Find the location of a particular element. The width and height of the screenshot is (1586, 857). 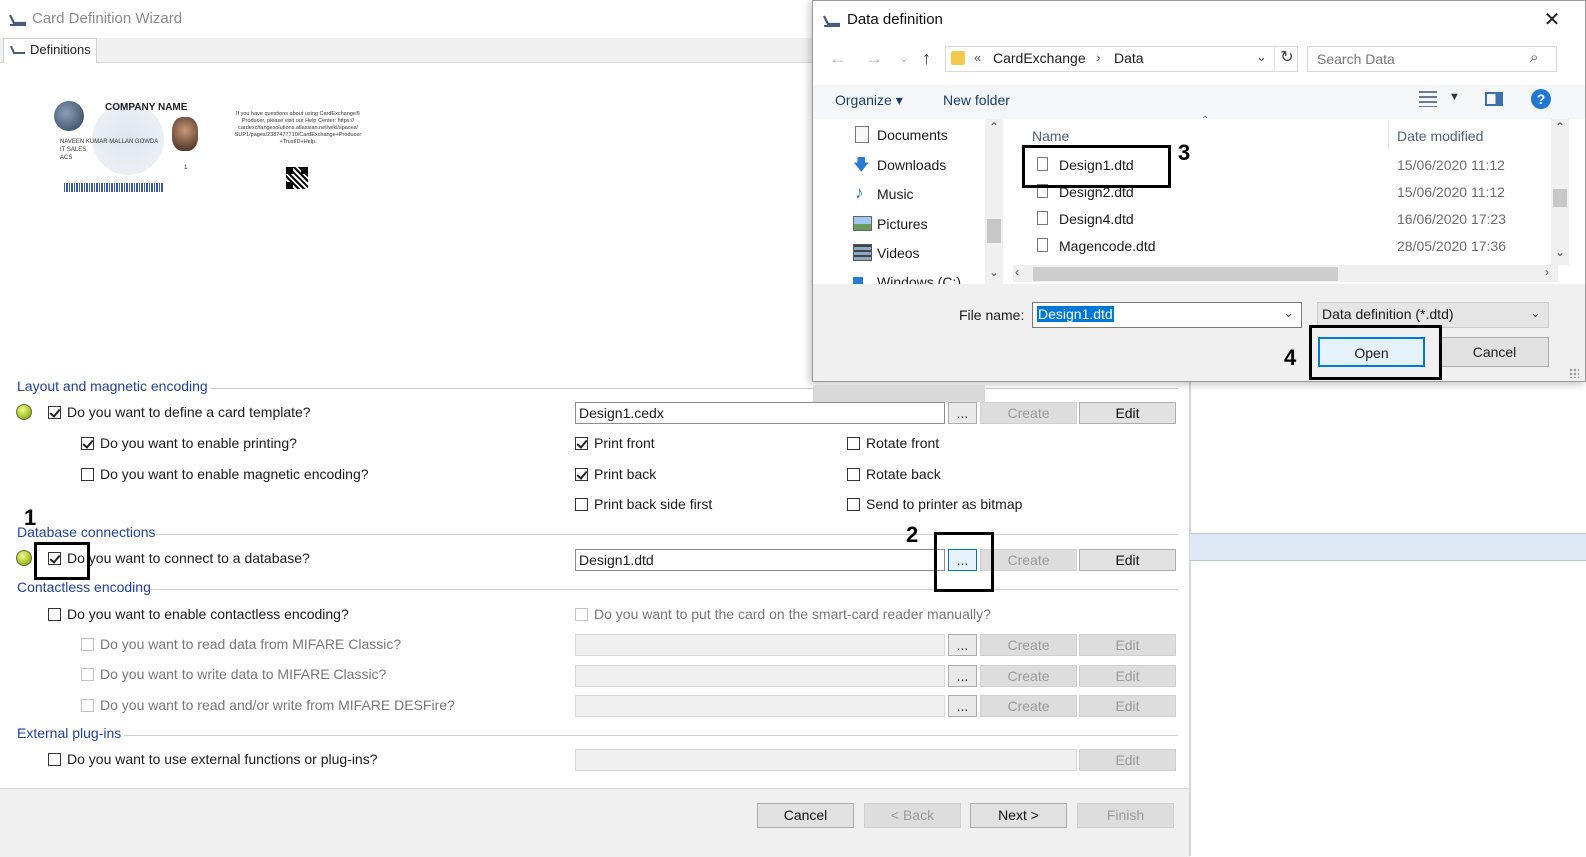

breadcrumb-data: Data is located at coordinates (1129, 58).